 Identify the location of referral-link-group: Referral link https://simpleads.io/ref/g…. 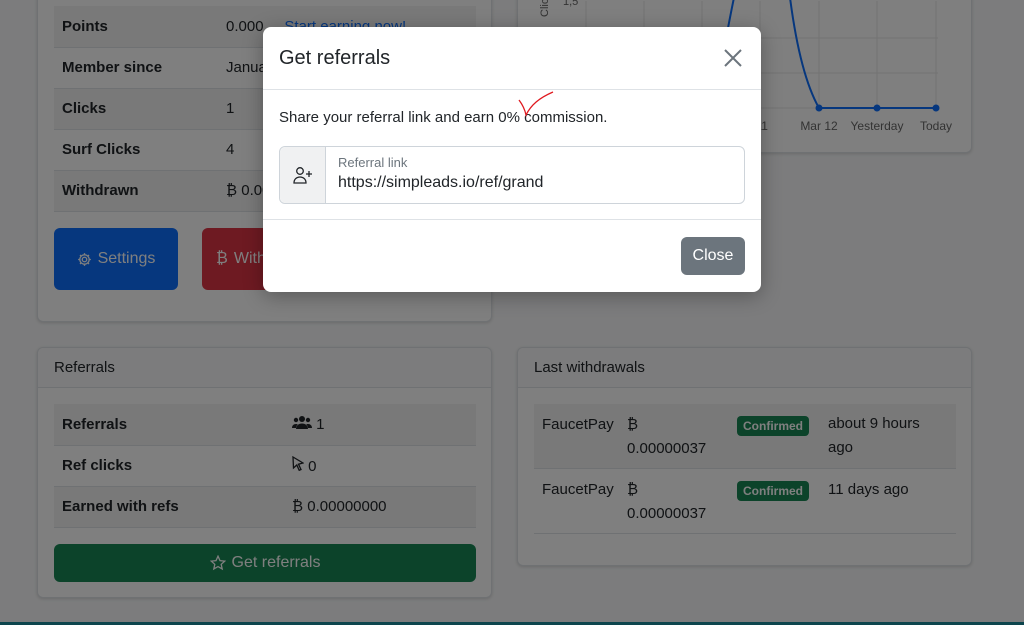
(512, 175).